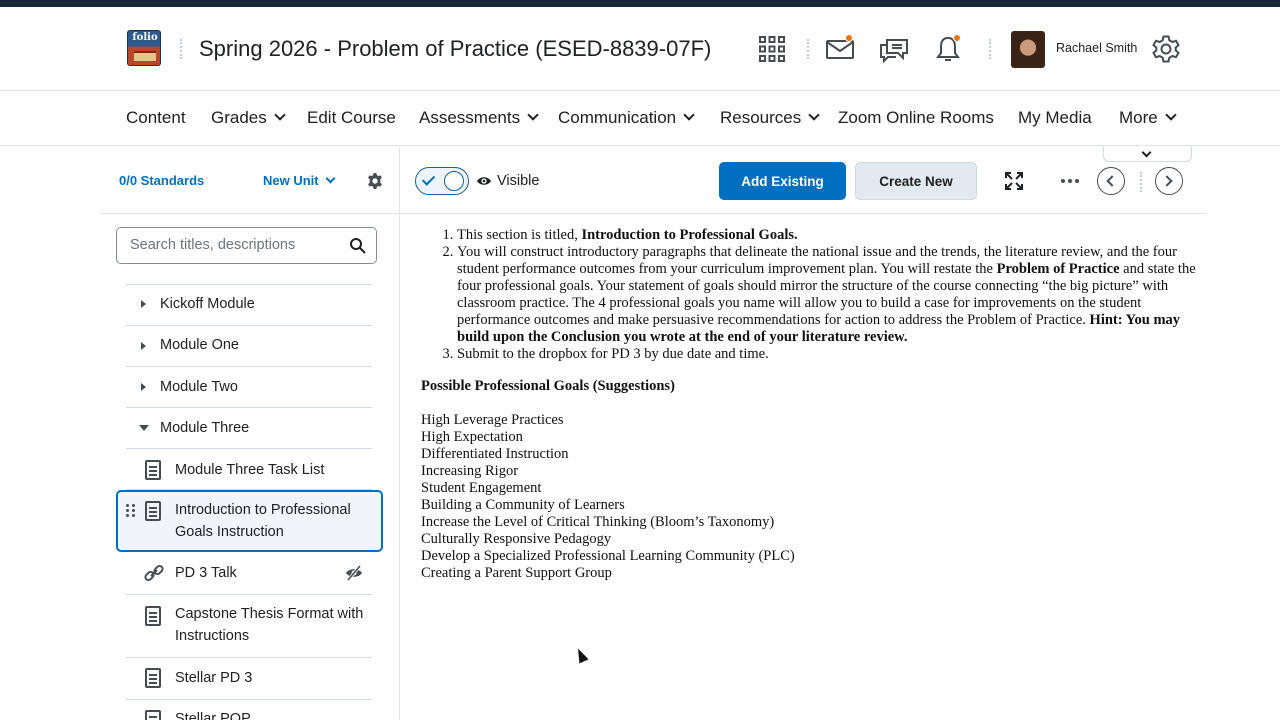 The height and width of the screenshot is (720, 1280). Describe the element at coordinates (375, 181) in the screenshot. I see `settings-gear-icon` at that location.